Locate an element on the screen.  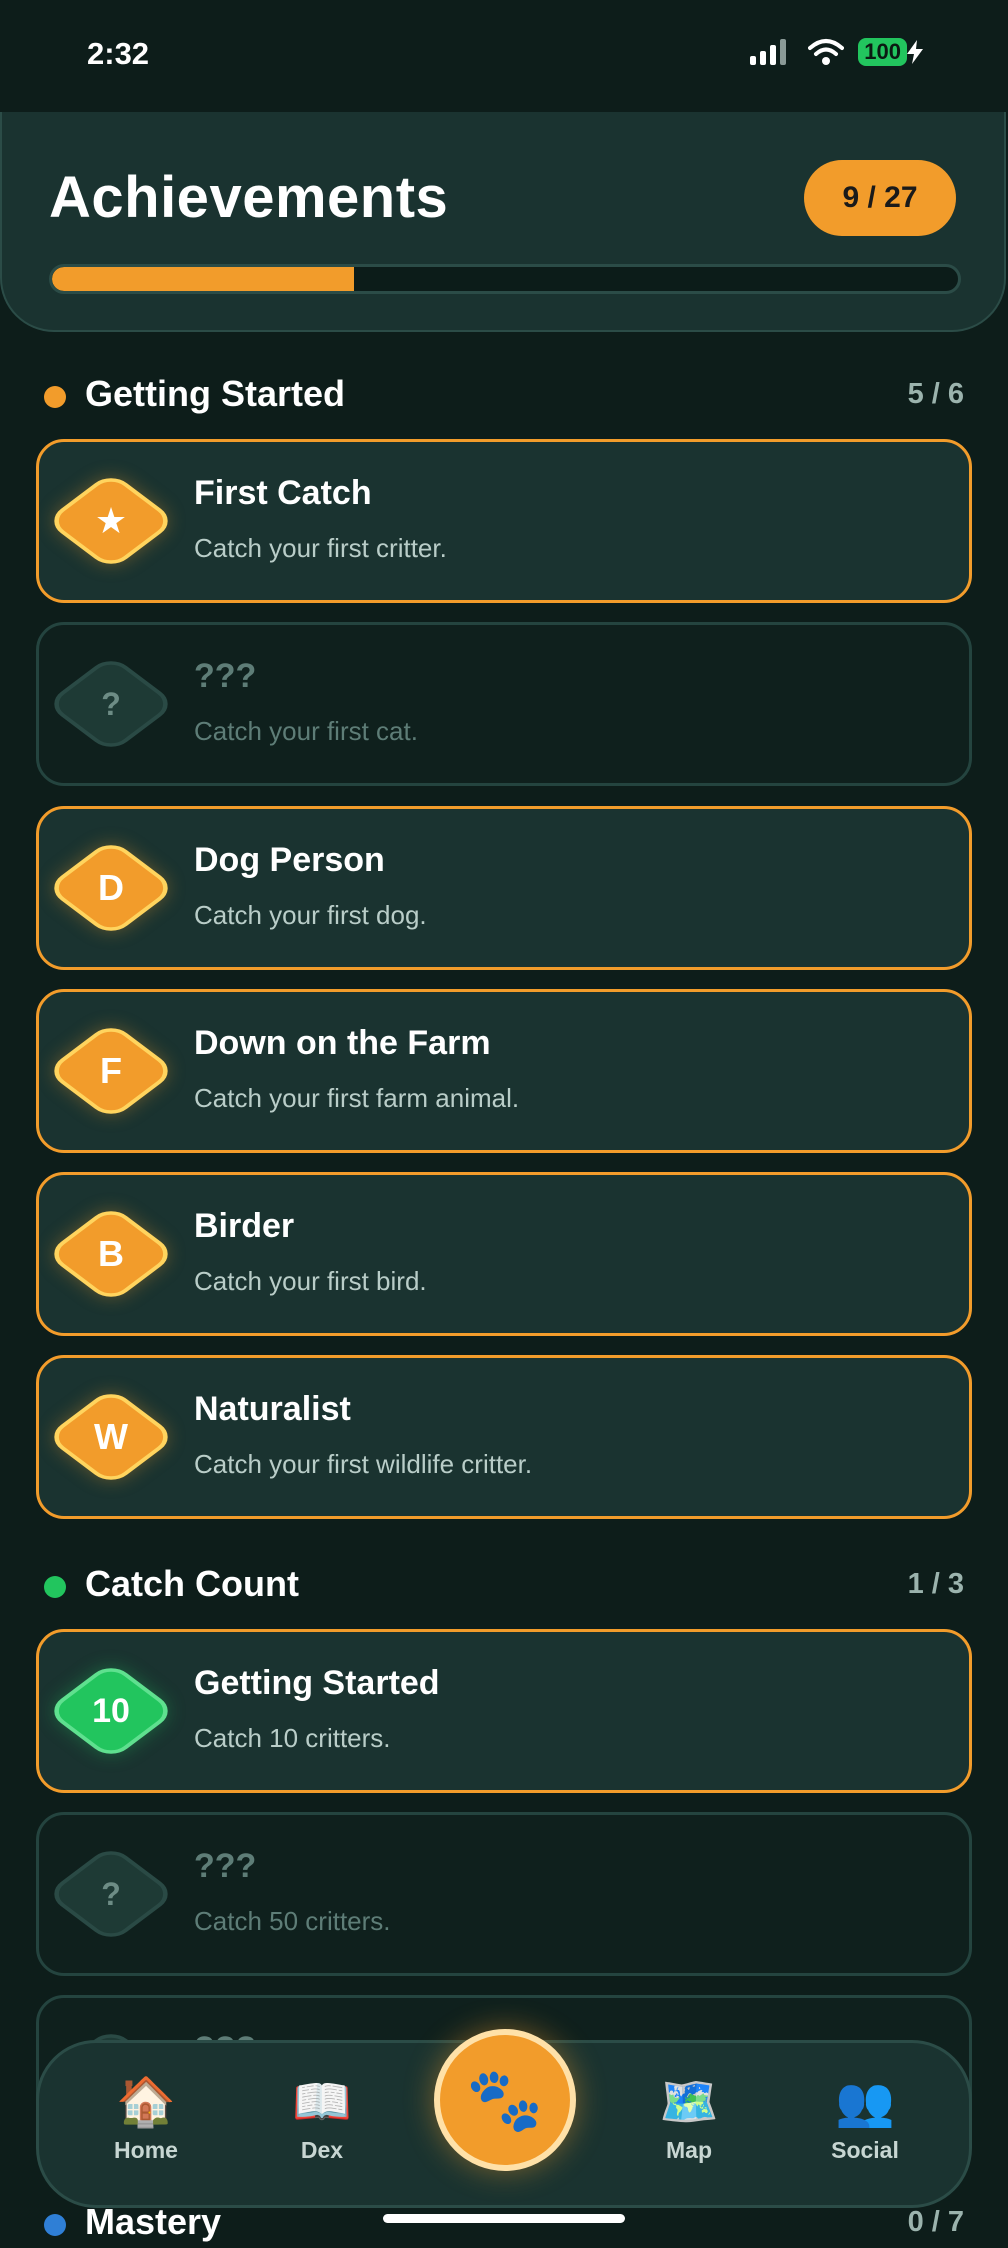
achievement-title: Getting Started is located at coordinates (317, 1683).